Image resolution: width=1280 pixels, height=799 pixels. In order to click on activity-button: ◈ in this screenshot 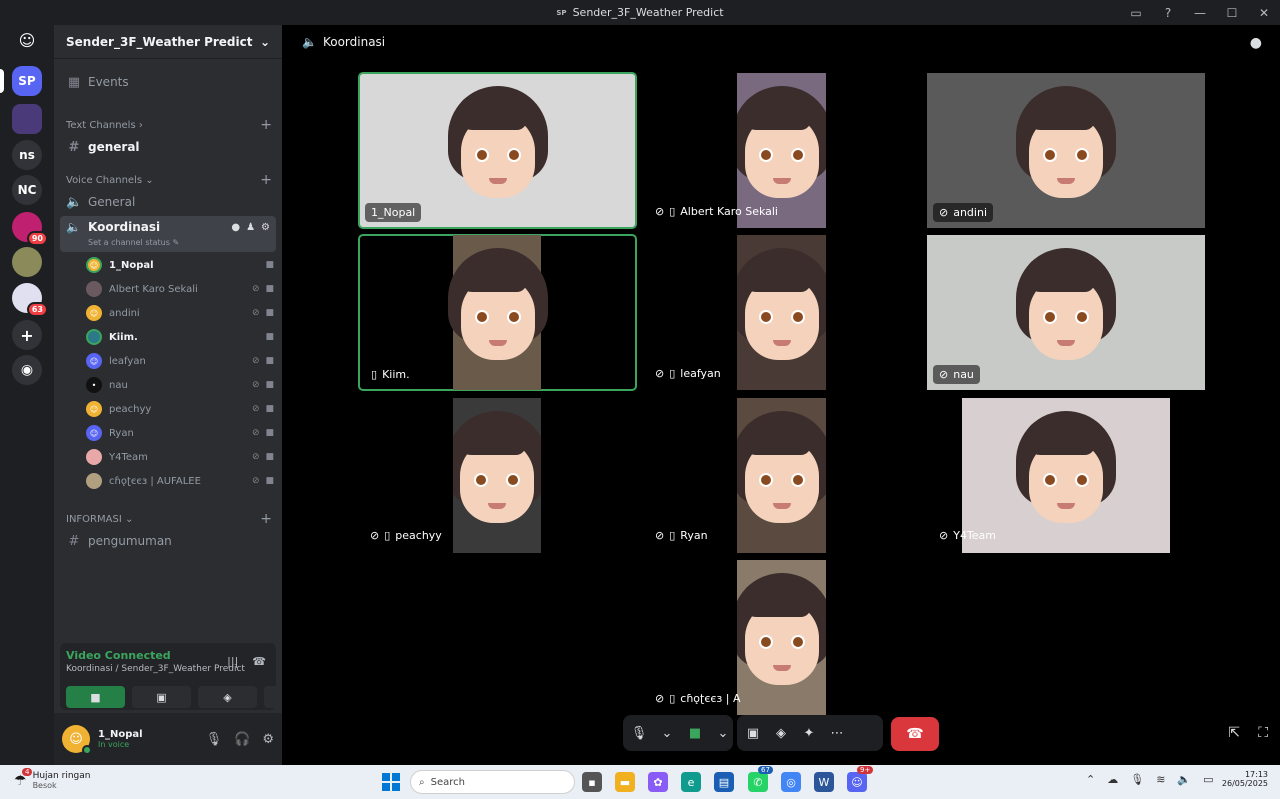, I will do `click(227, 697)`.